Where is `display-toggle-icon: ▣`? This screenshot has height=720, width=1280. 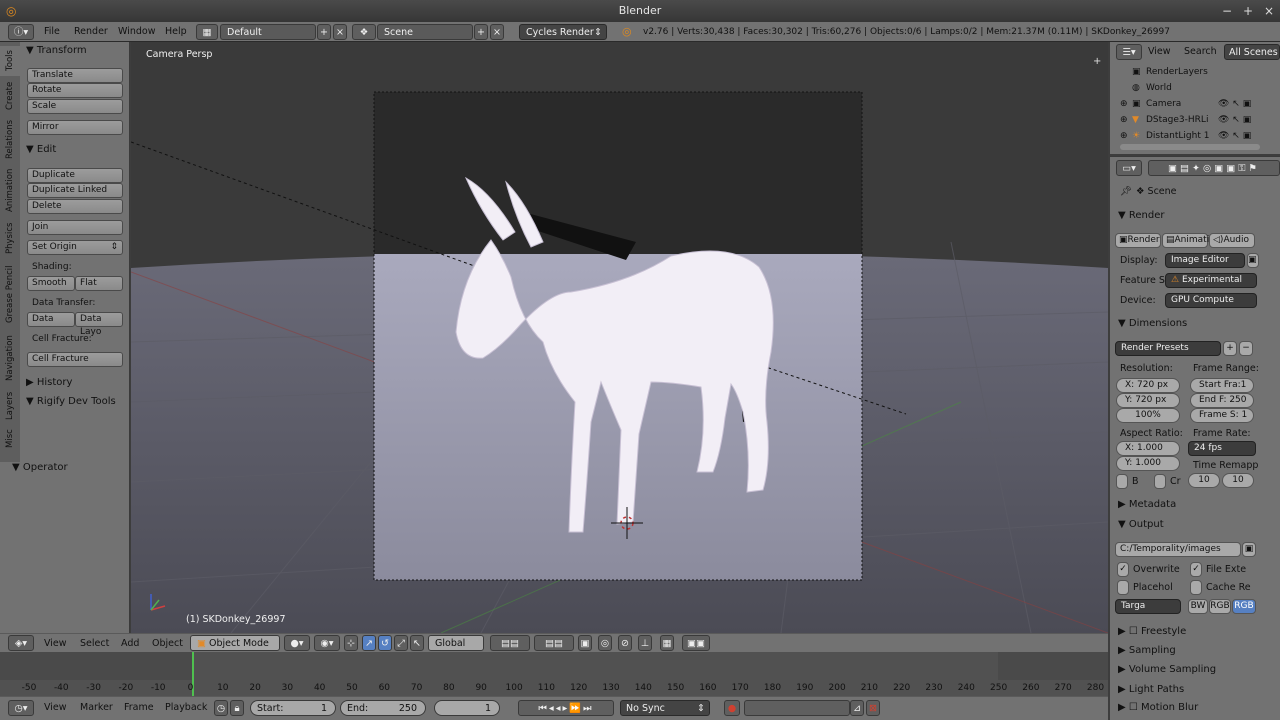 display-toggle-icon: ▣ is located at coordinates (1253, 260).